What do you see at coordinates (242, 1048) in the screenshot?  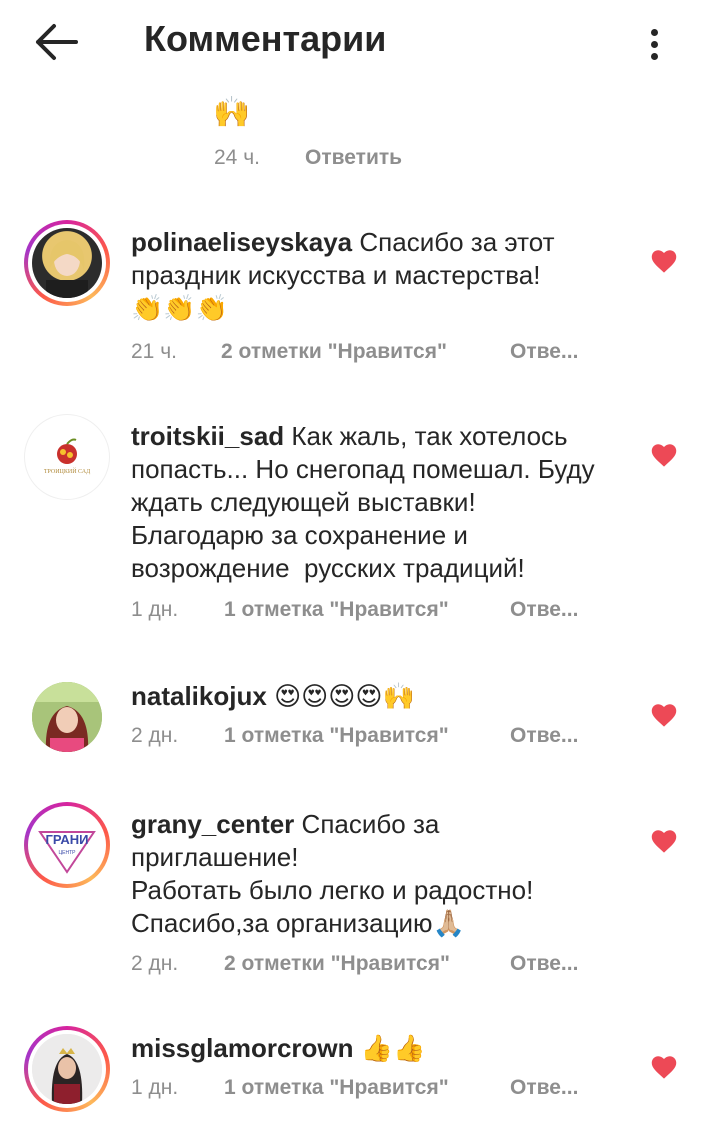 I see `username-link: missglamorcrown` at bounding box center [242, 1048].